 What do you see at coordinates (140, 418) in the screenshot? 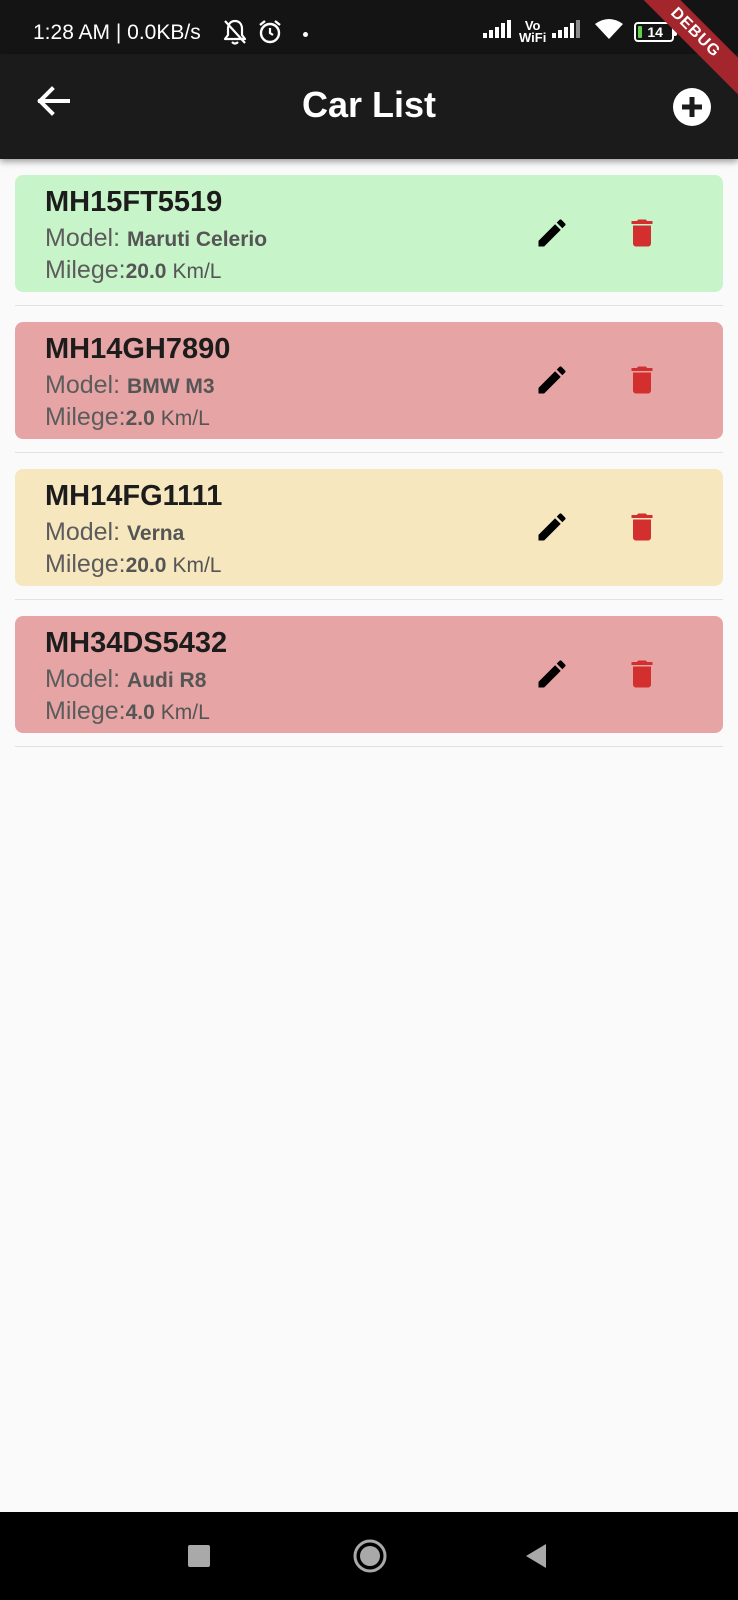
I see `car-milege: 2.0` at bounding box center [140, 418].